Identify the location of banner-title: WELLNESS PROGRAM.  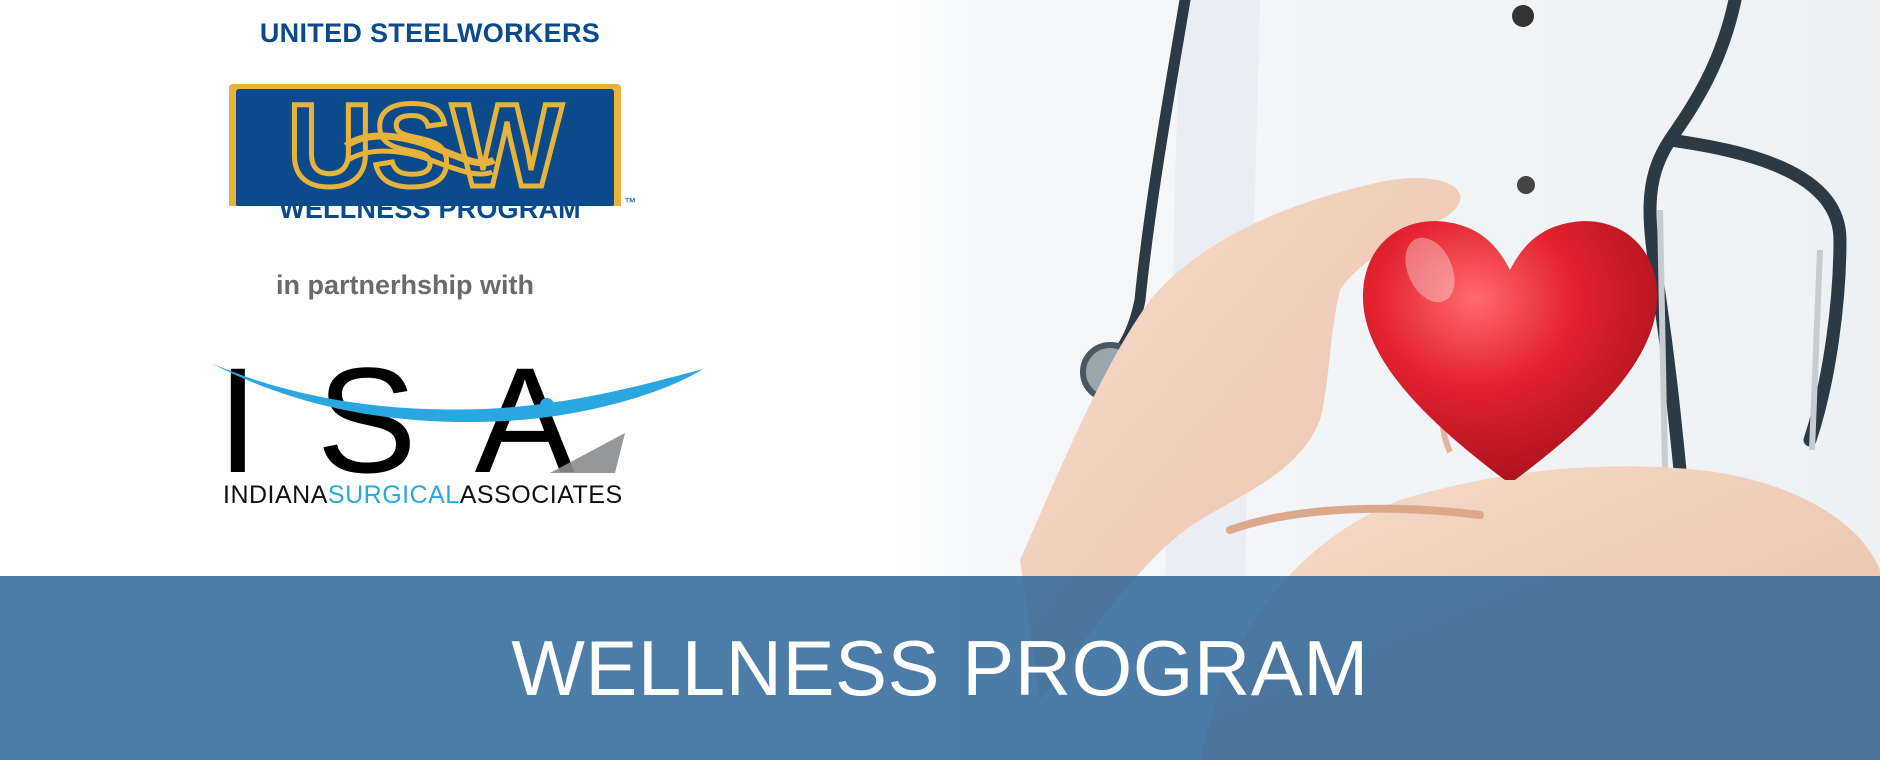
(940, 667).